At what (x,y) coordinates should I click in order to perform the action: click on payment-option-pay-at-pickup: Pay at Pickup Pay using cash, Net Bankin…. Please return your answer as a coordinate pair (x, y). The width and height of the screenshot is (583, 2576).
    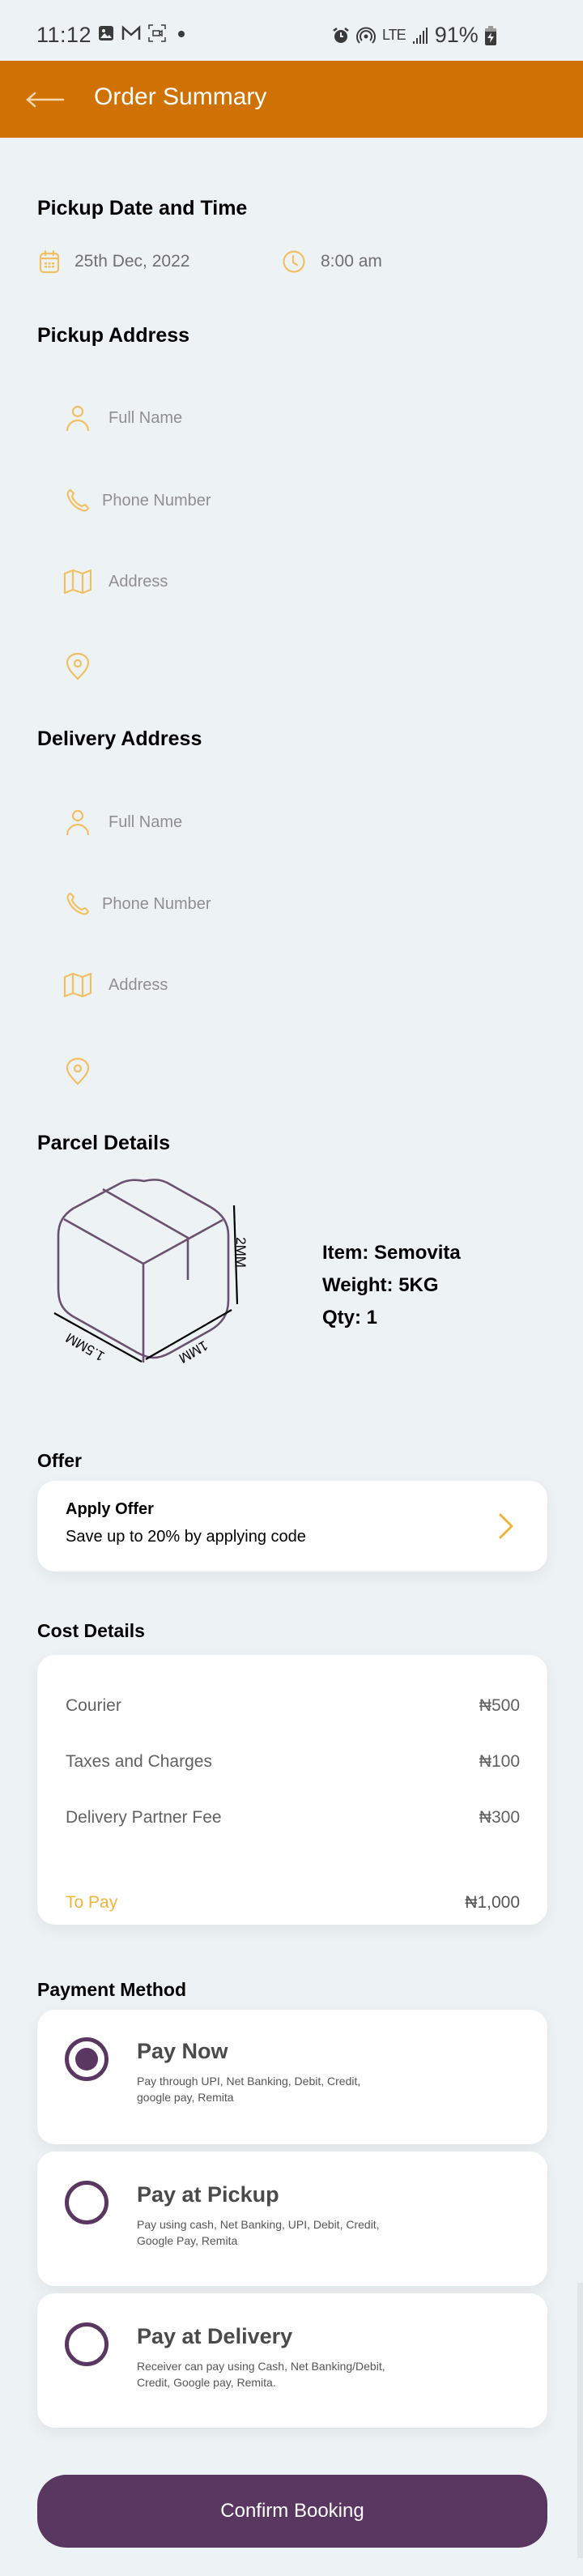
    Looking at the image, I should click on (292, 2219).